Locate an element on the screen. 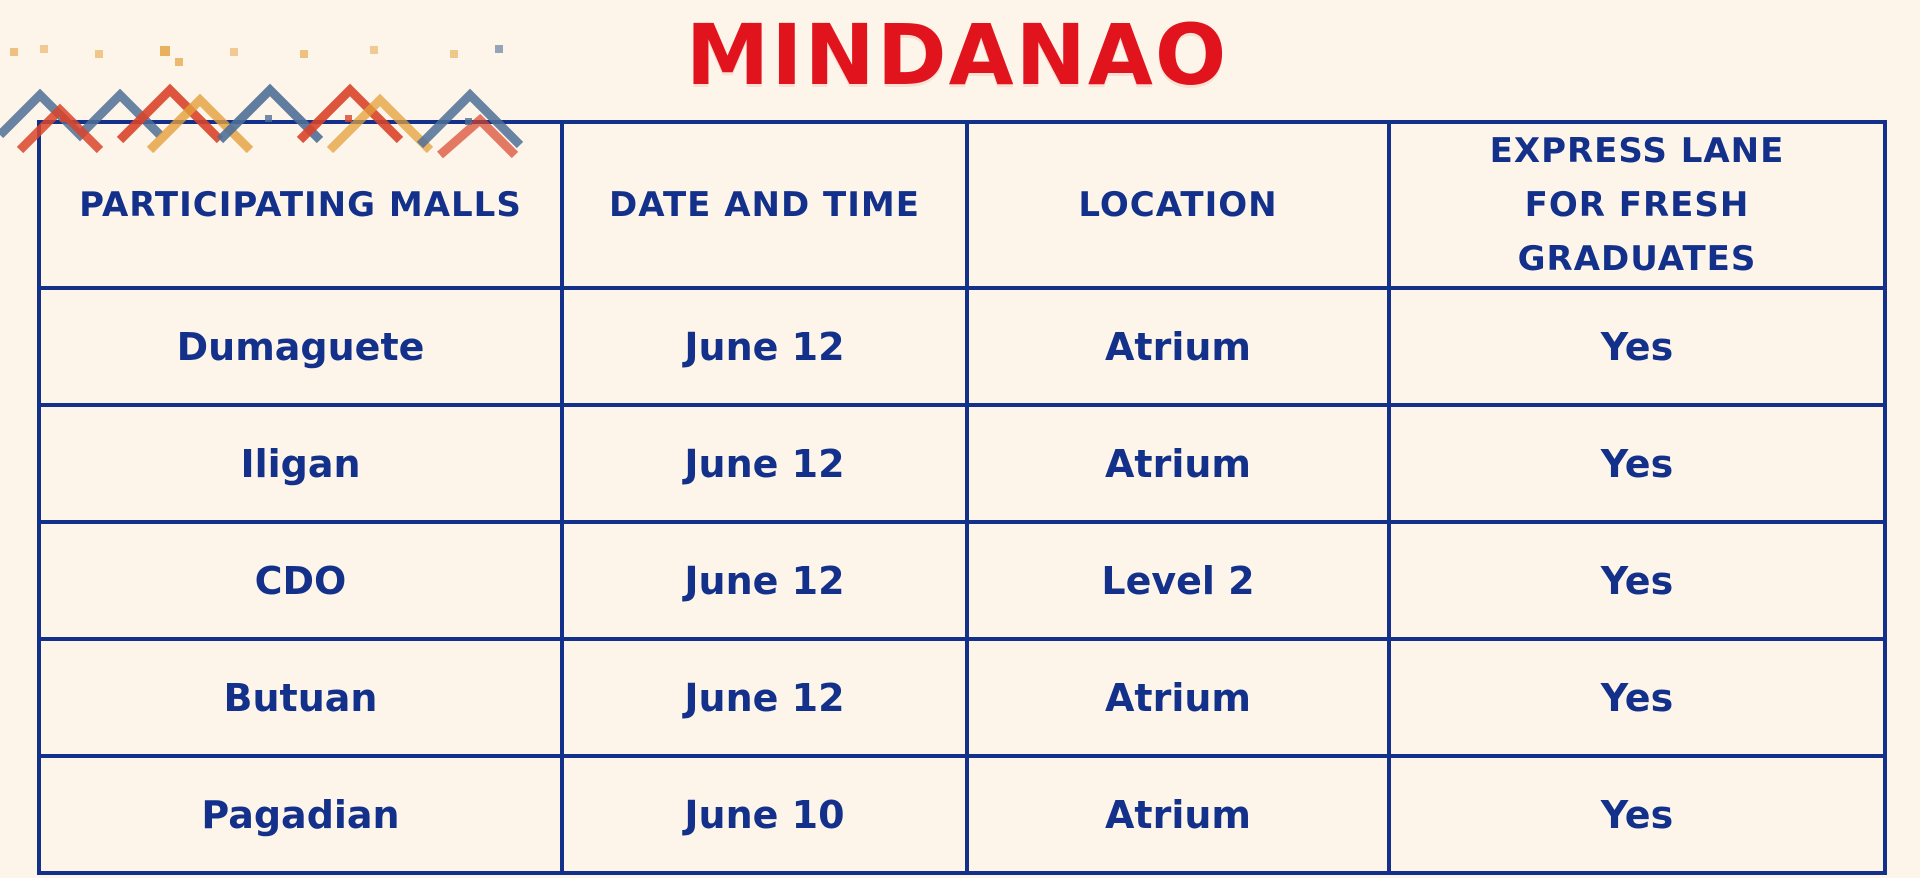 Image resolution: width=1920 pixels, height=878 pixels. header-location: LOCATION is located at coordinates (1178, 205).